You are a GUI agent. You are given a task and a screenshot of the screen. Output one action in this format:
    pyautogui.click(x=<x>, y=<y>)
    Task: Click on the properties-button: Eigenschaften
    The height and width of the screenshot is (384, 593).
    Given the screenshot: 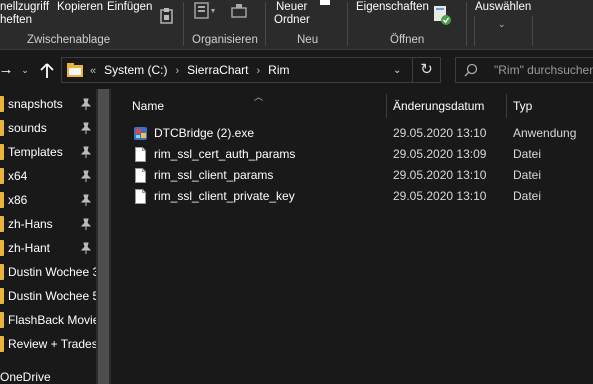 What is the action you would take?
    pyautogui.click(x=392, y=7)
    